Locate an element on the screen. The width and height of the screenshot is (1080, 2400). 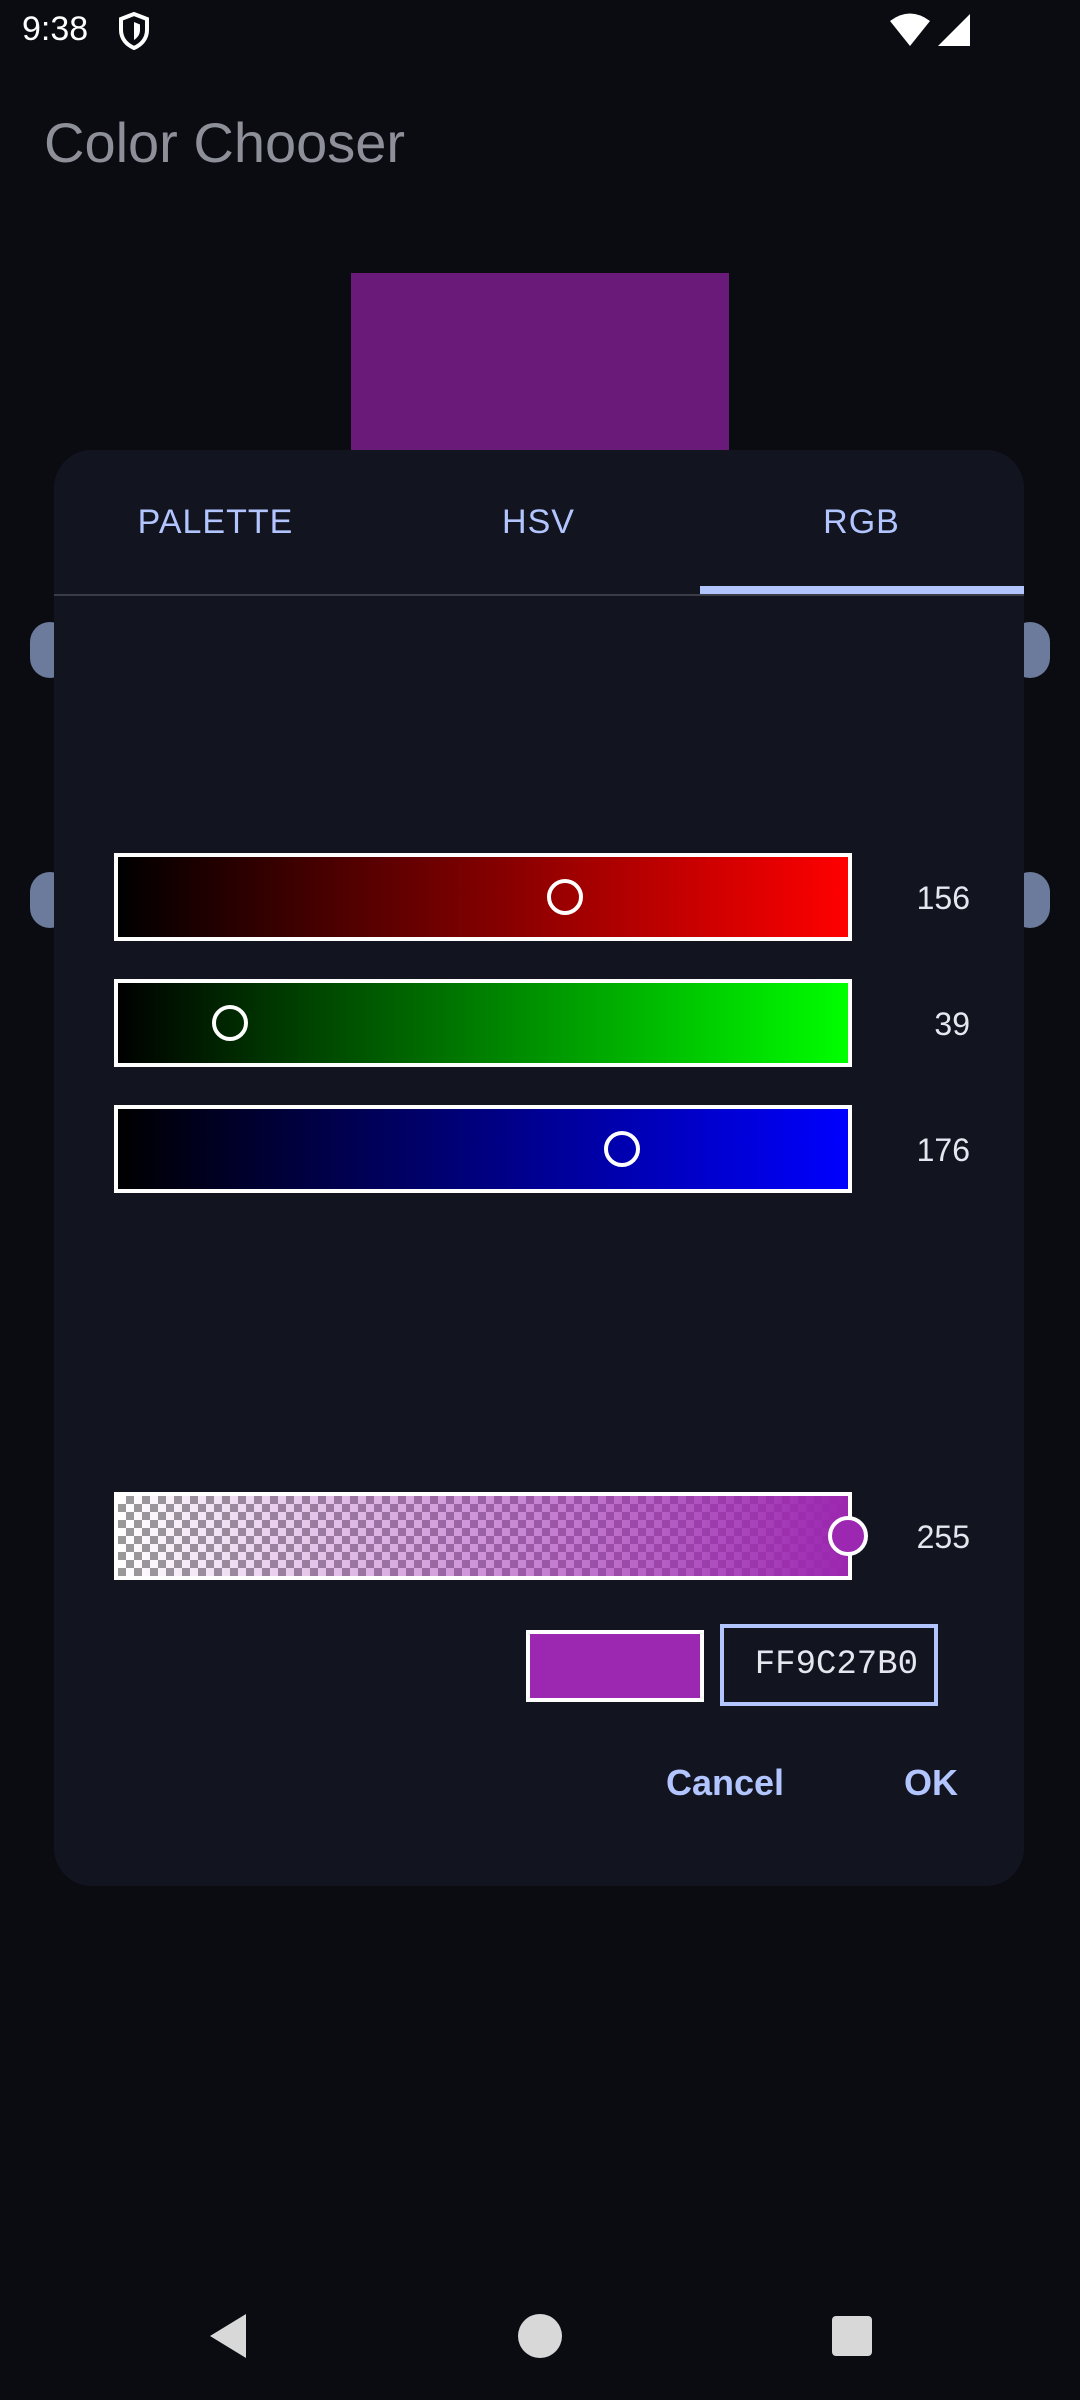
color-preview-swatch is located at coordinates (540, 363).